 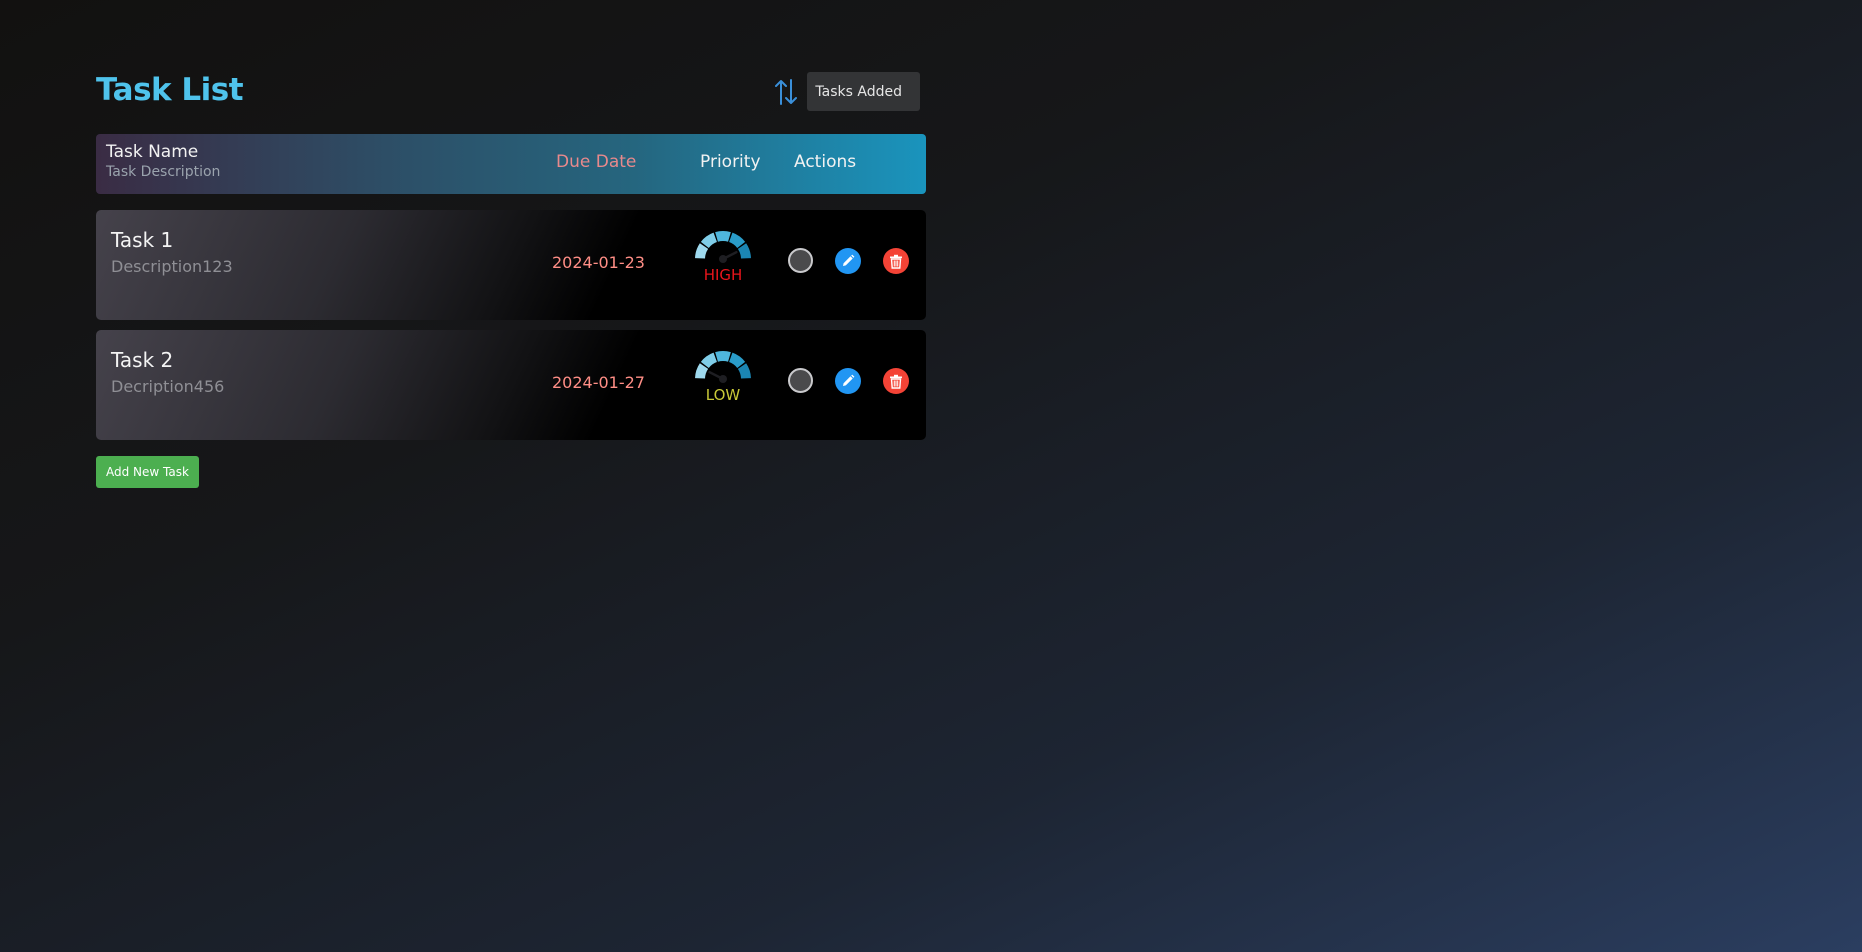 What do you see at coordinates (730, 162) in the screenshot?
I see `header-priority: Priority` at bounding box center [730, 162].